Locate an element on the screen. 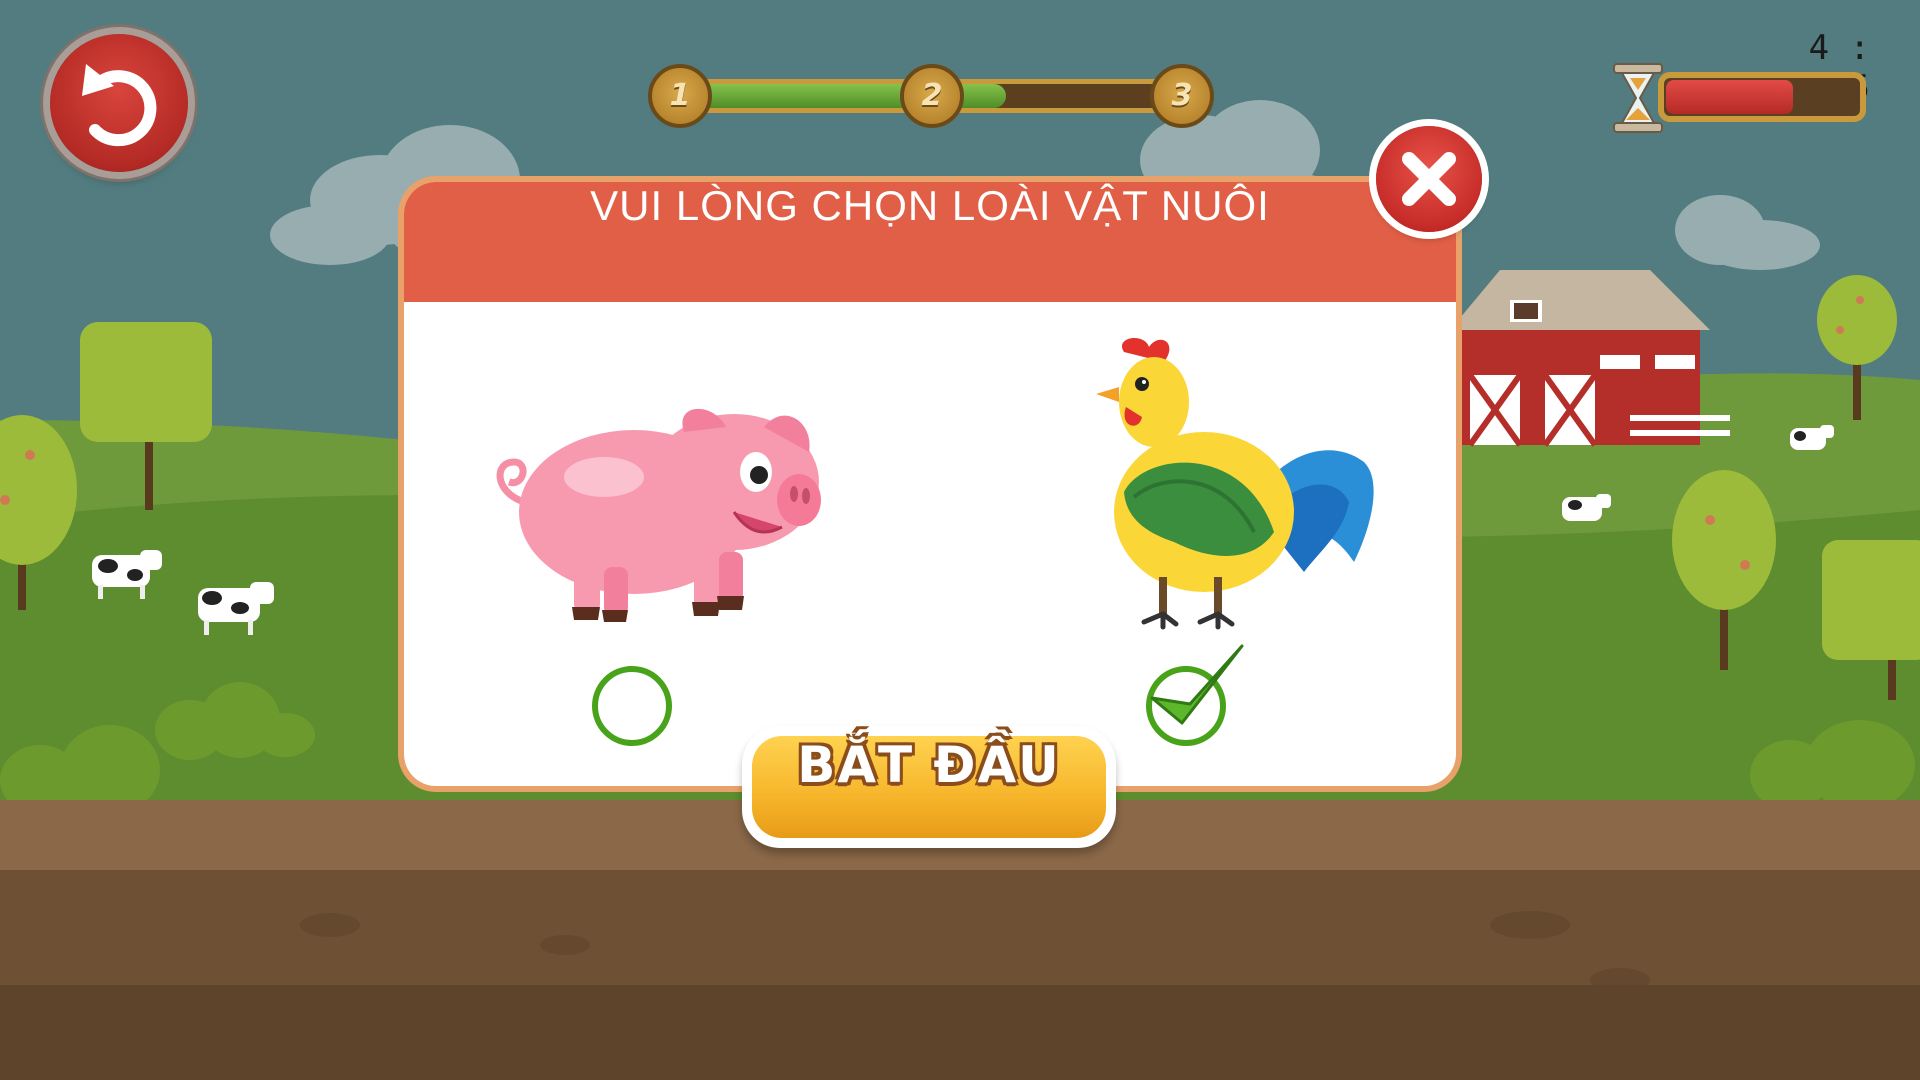  dialog-title: VUI LÒNG CHỌN LOÀI VẬT NUÔI is located at coordinates (930, 205).